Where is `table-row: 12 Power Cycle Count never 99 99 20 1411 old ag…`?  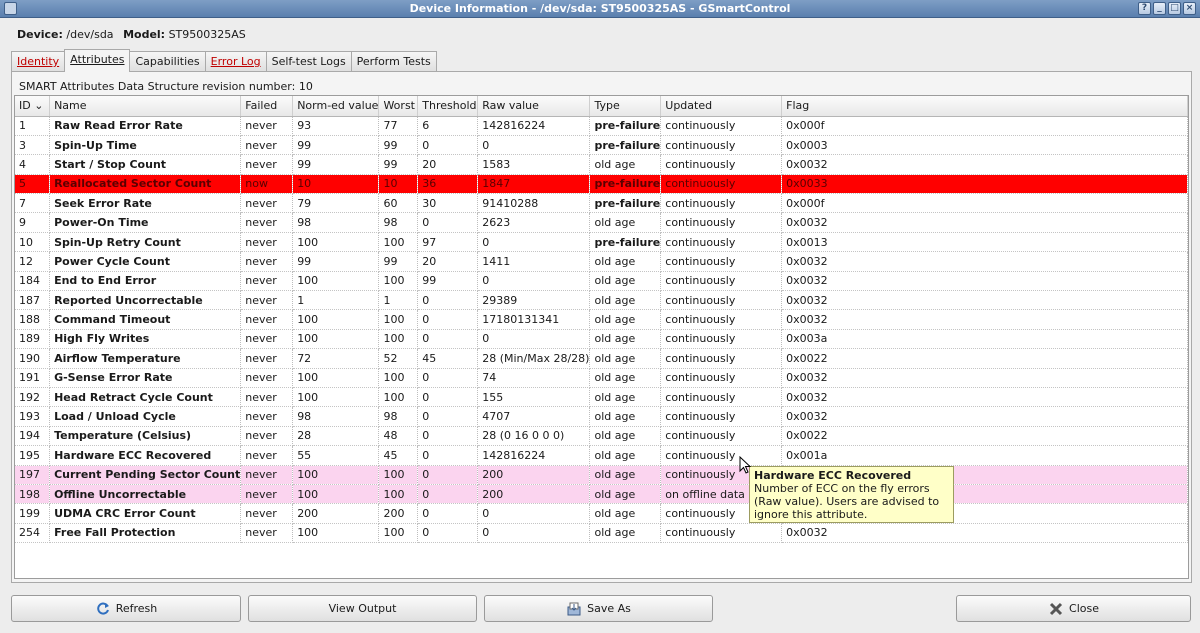 table-row: 12 Power Cycle Count never 99 99 20 1411 old ag… is located at coordinates (601, 261).